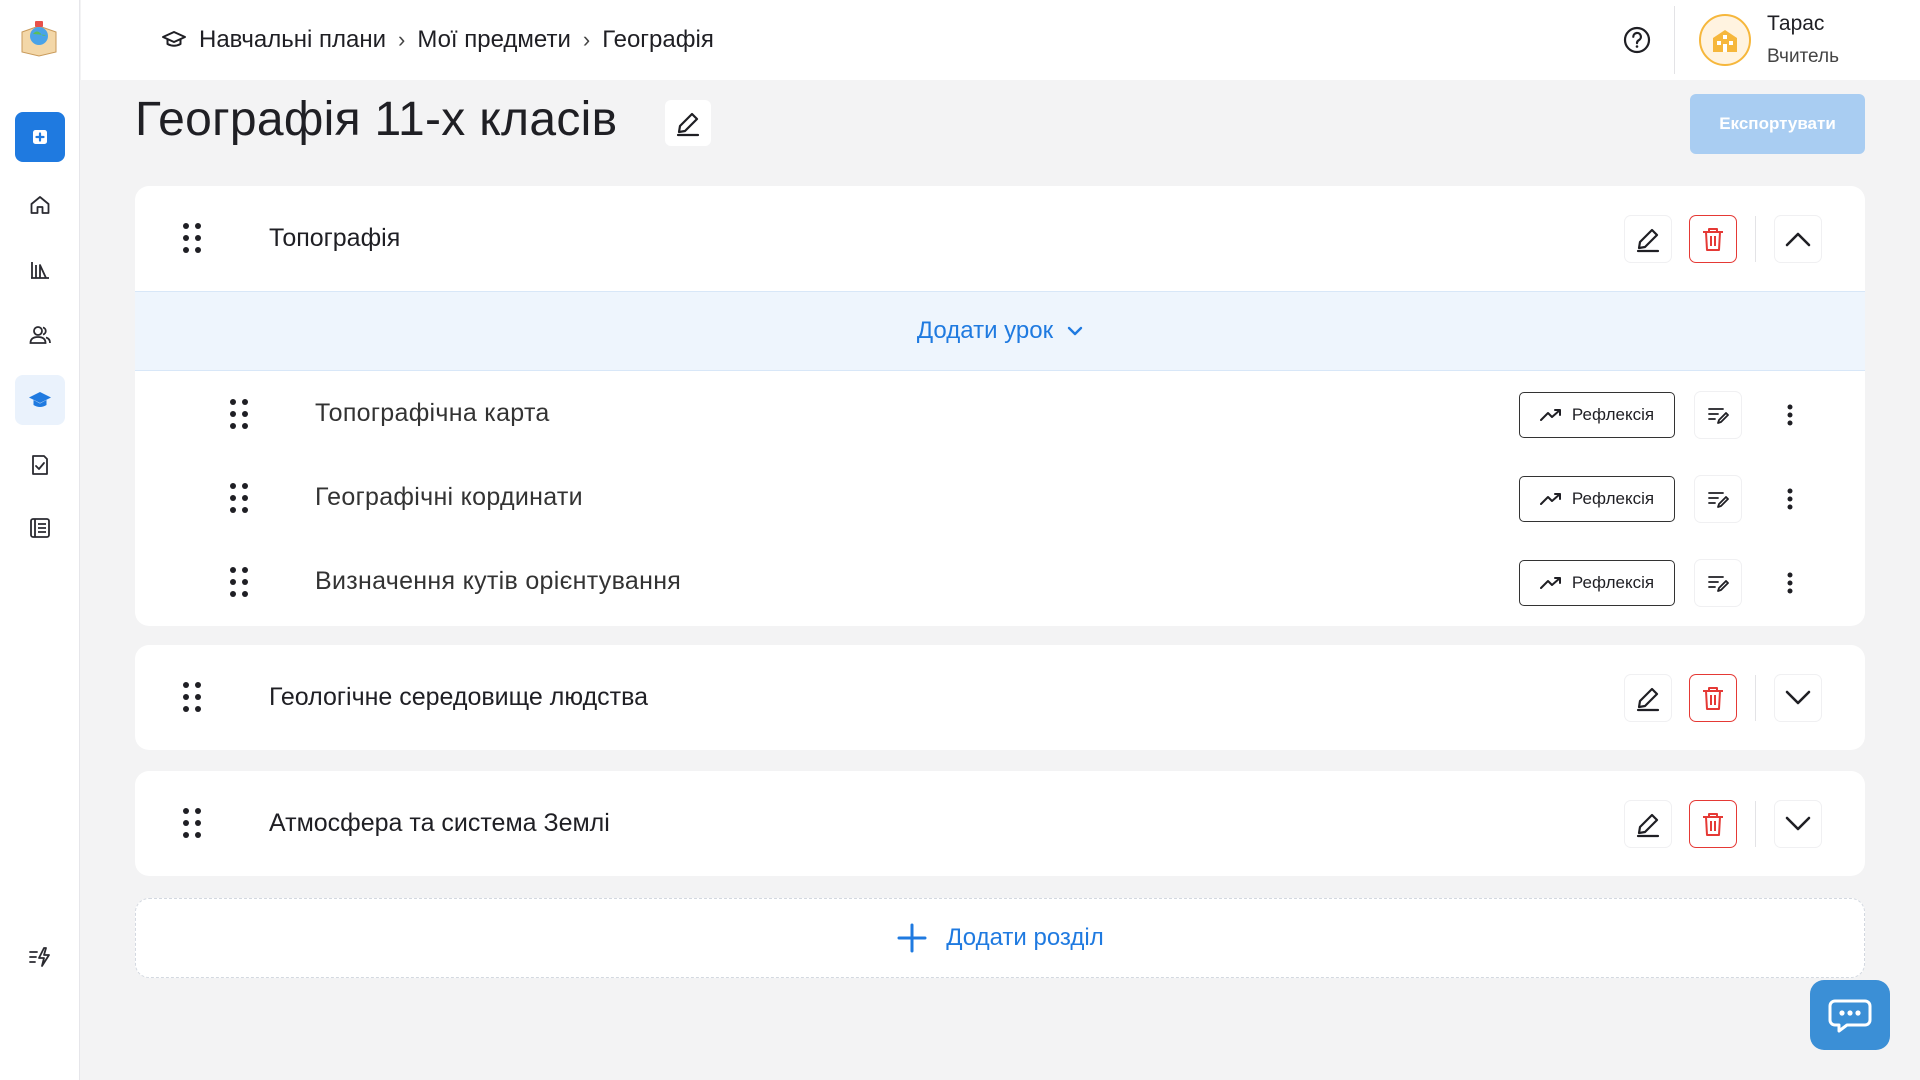  Describe the element at coordinates (1000, 415) in the screenshot. I see `lesson-row: Топографічна карта Рефлексія` at that location.